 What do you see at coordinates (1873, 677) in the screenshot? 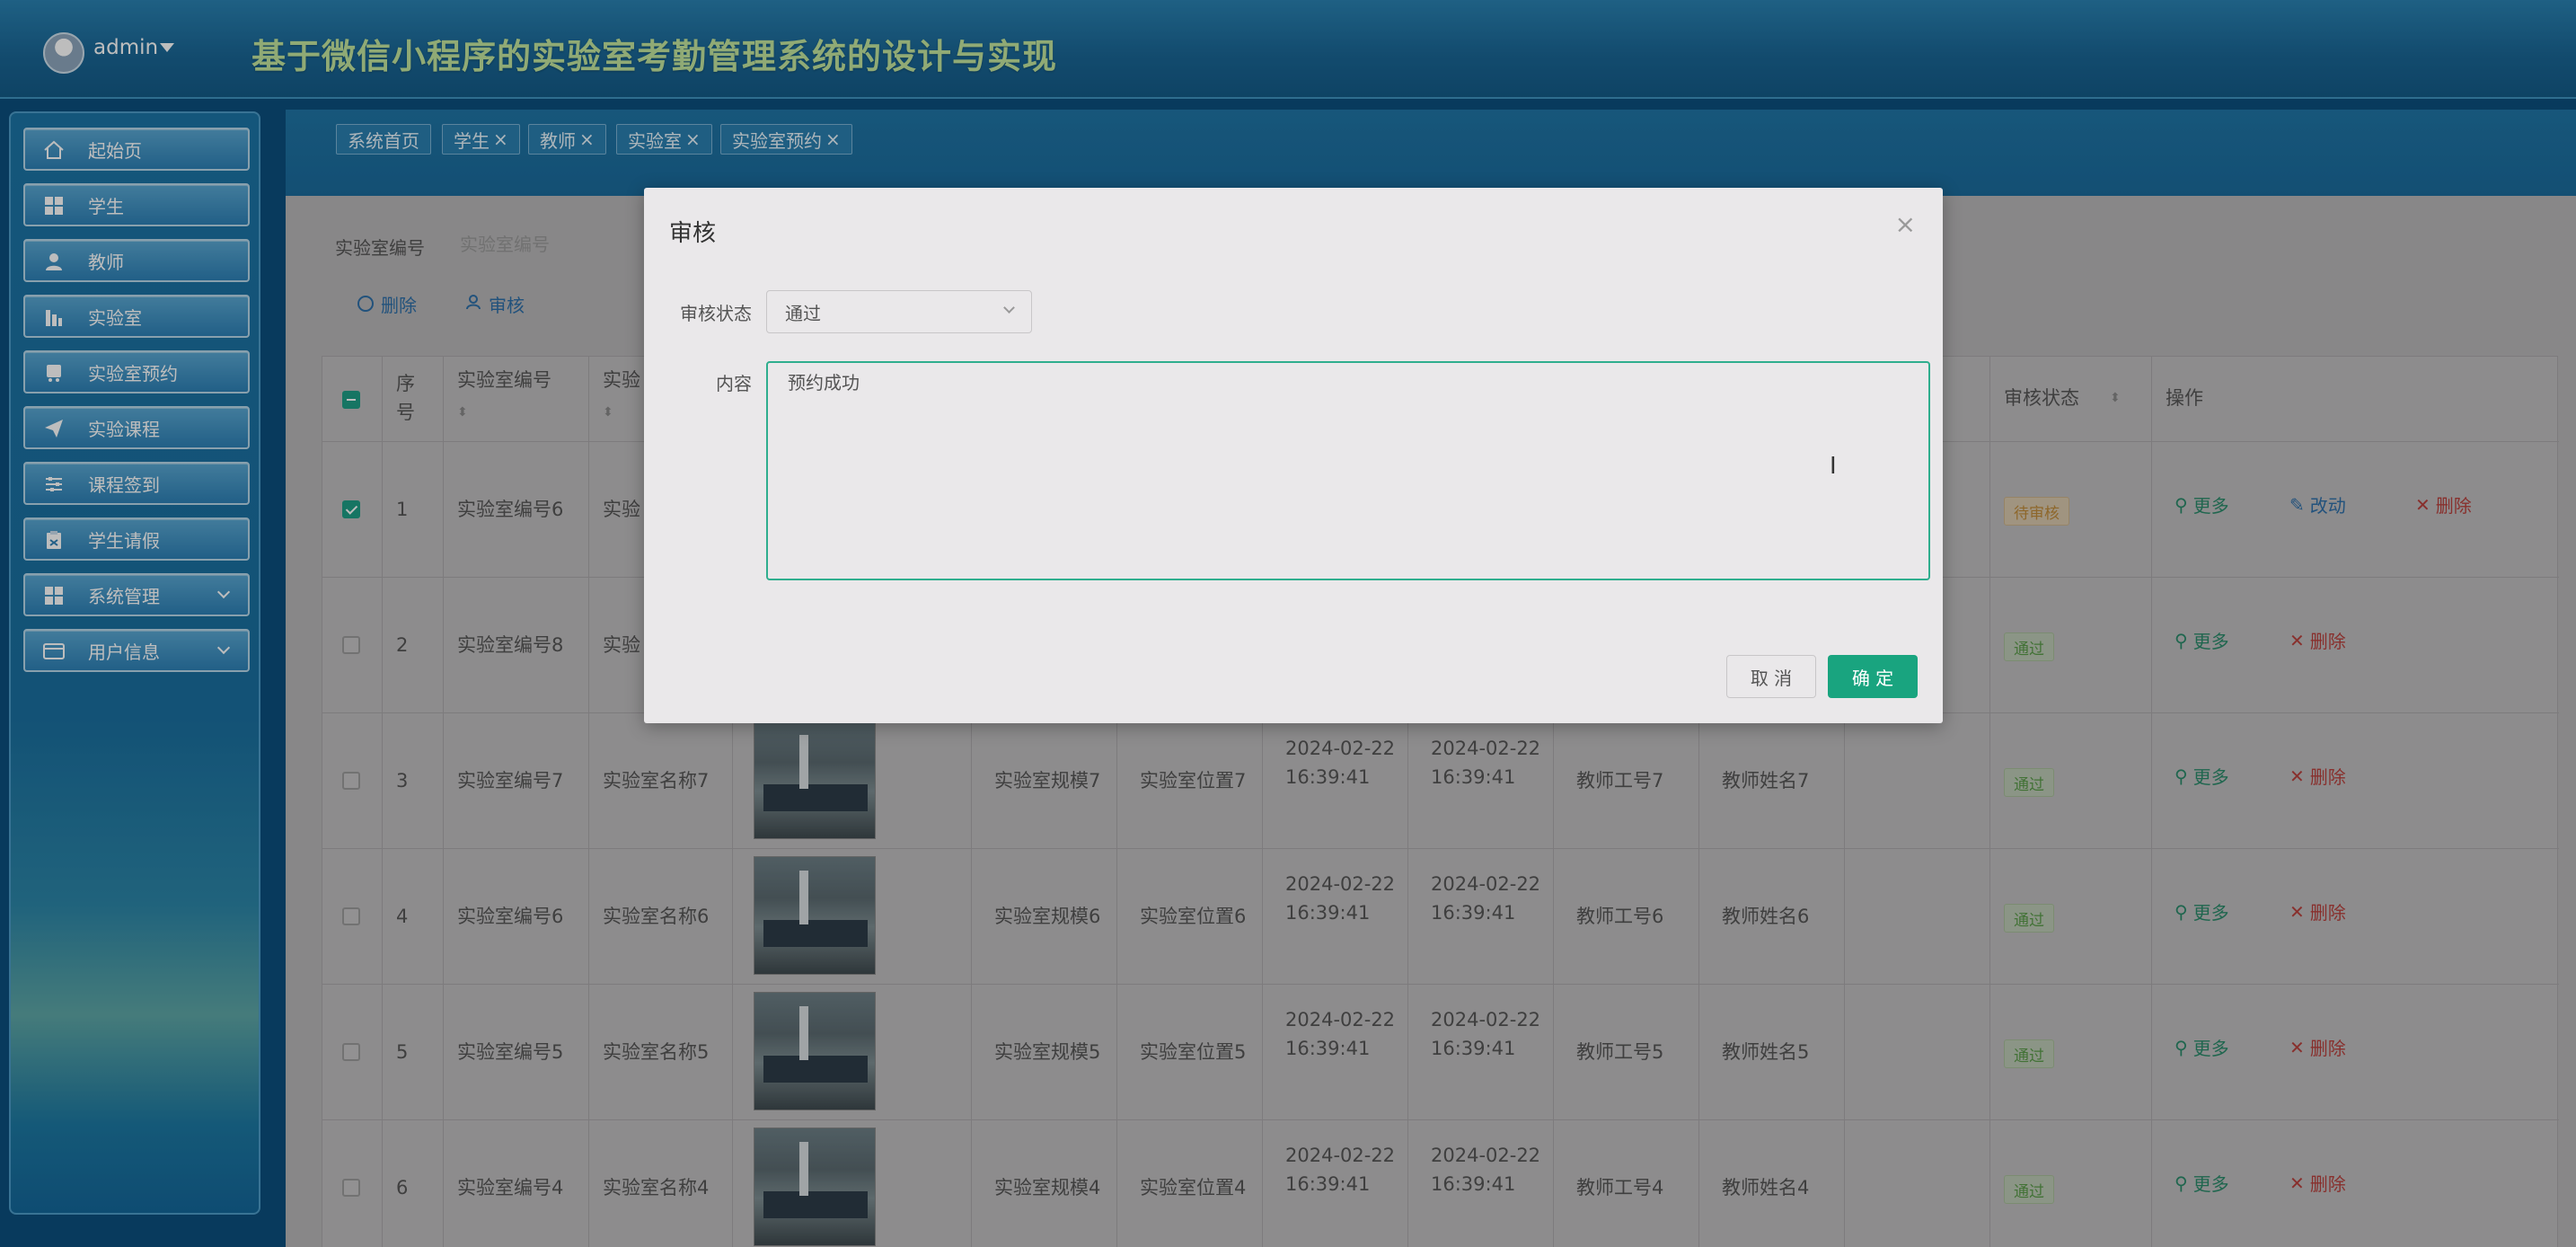
I see `confirm-button: 确 定` at bounding box center [1873, 677].